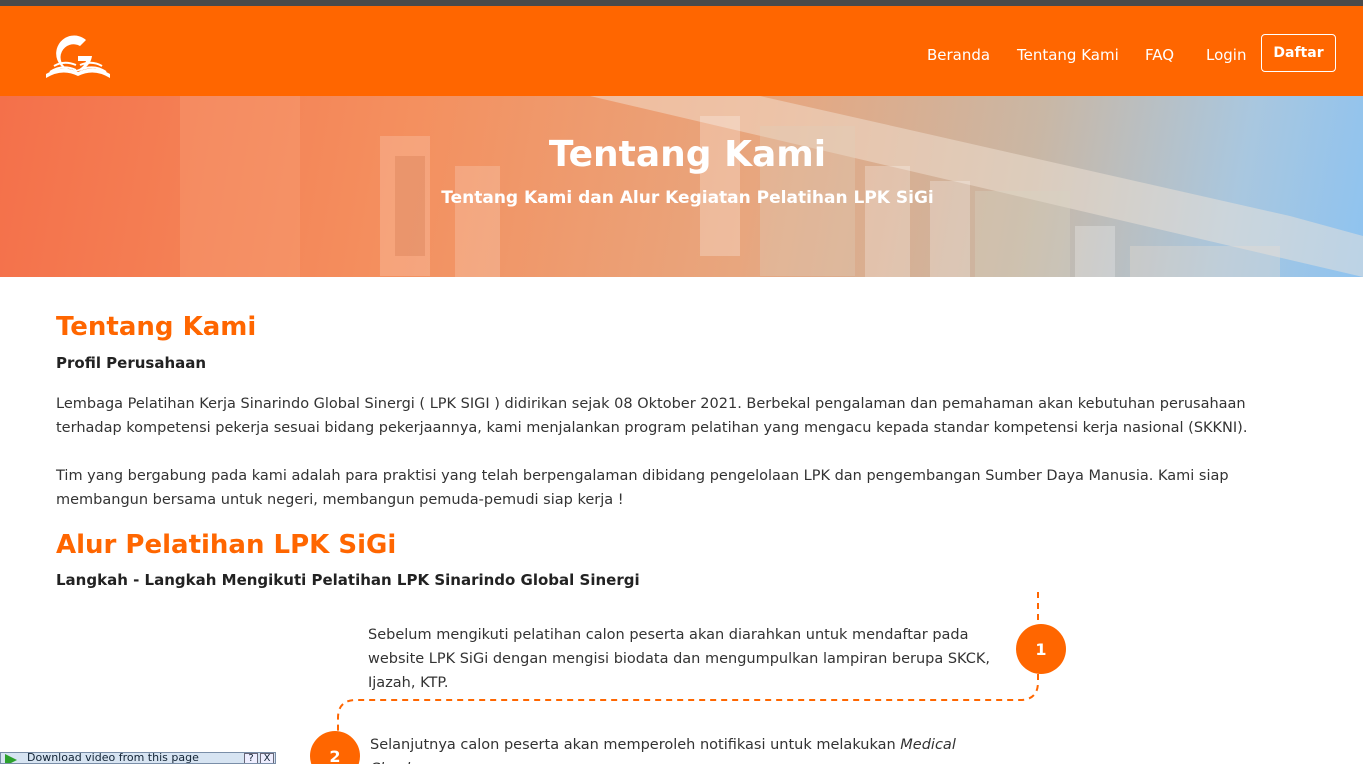  What do you see at coordinates (156, 327) in the screenshot?
I see `about-heading: Tentang Kami` at bounding box center [156, 327].